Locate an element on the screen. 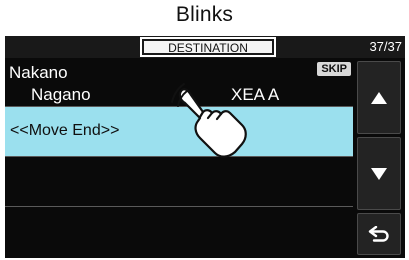 The width and height of the screenshot is (409, 260). scroll-down-button is located at coordinates (379, 173).